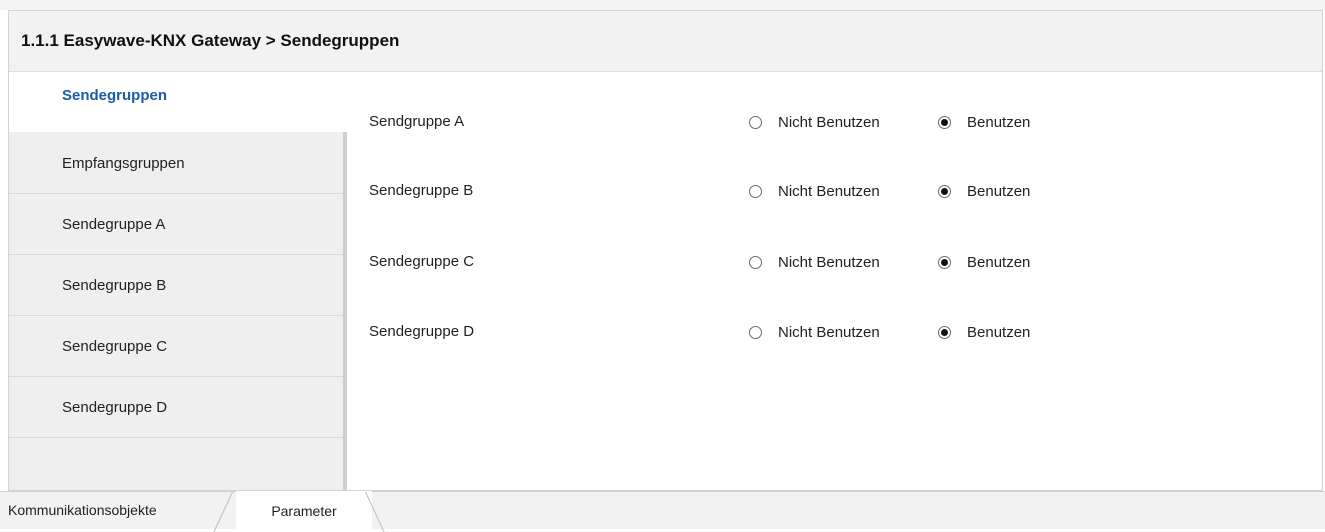  I want to click on radio-not-use-c: Nicht Benutzen, so click(814, 262).